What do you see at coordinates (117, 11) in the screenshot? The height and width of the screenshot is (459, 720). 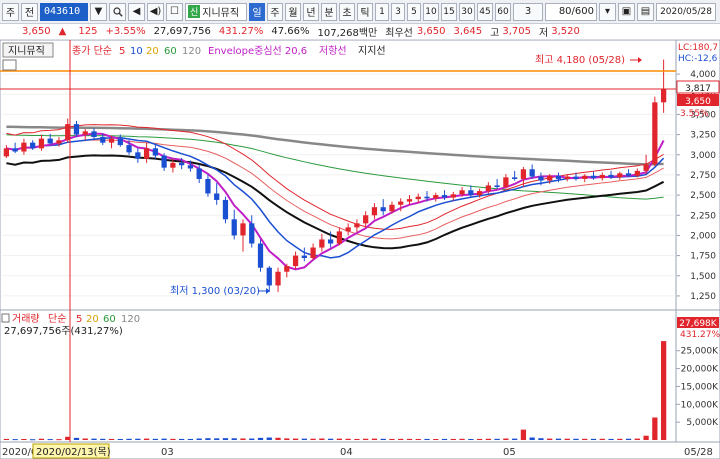 I see `search-icon` at bounding box center [117, 11].